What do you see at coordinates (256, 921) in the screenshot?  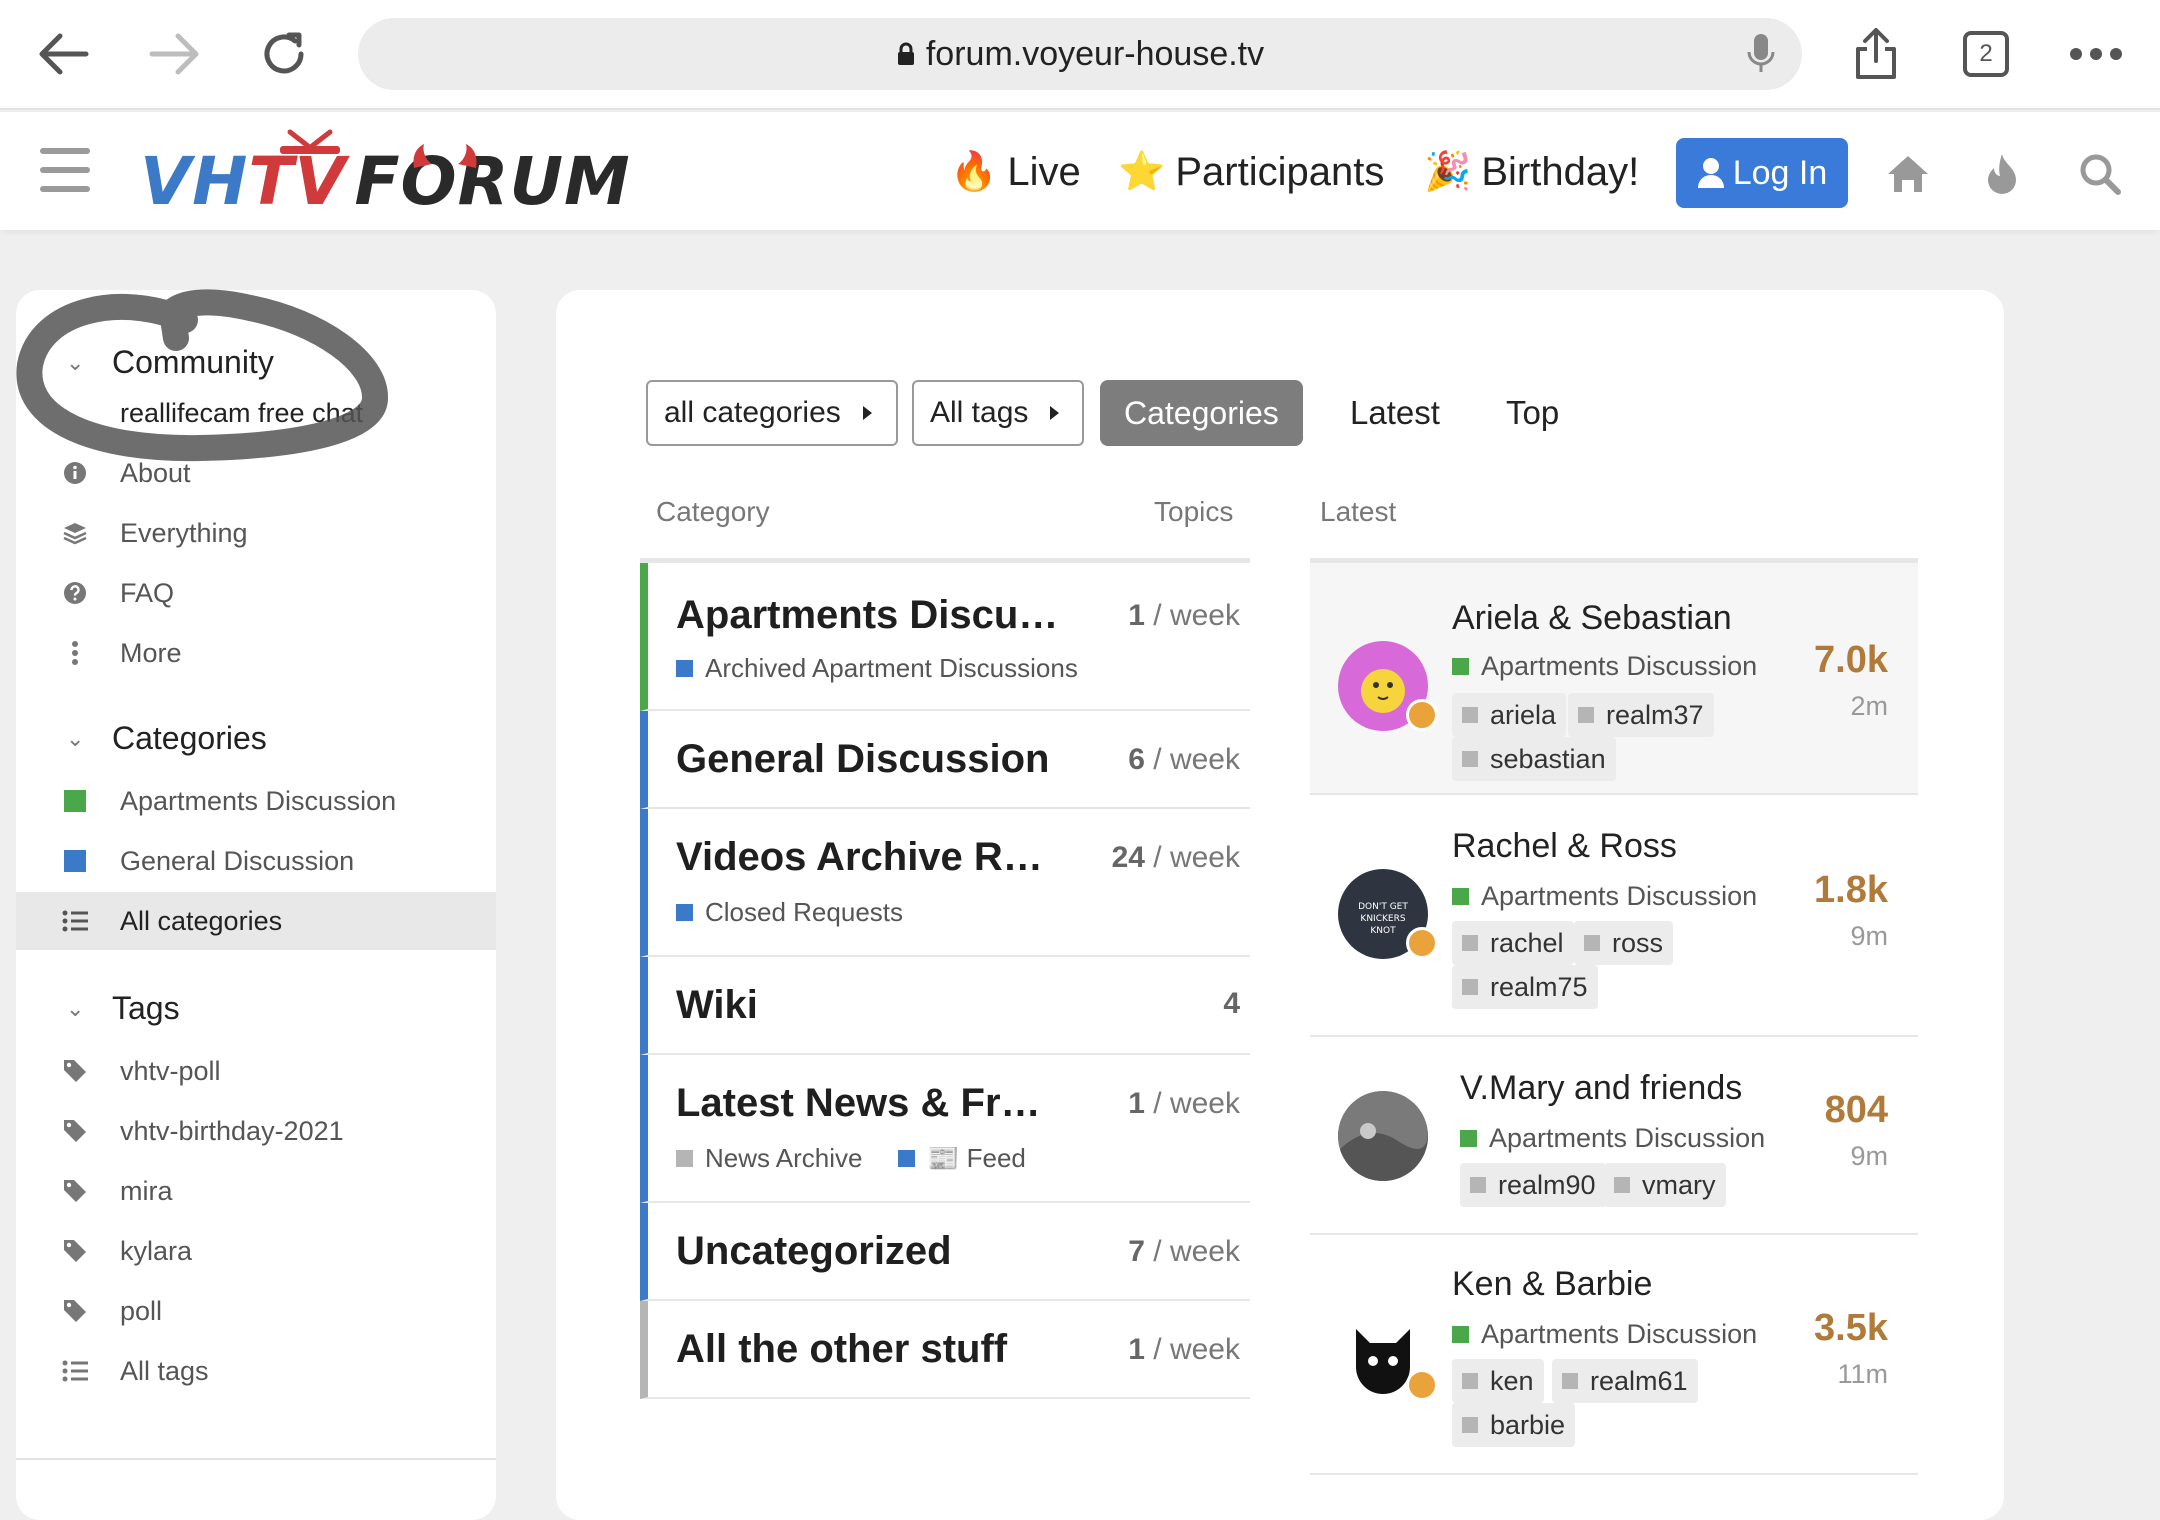 I see `sidebar-item-all-categories: All categories` at bounding box center [256, 921].